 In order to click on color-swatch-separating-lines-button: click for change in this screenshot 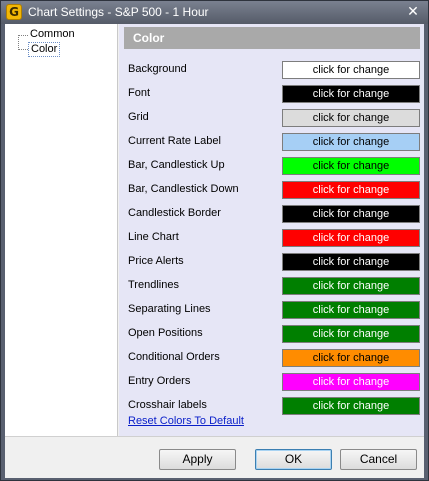, I will do `click(351, 310)`.